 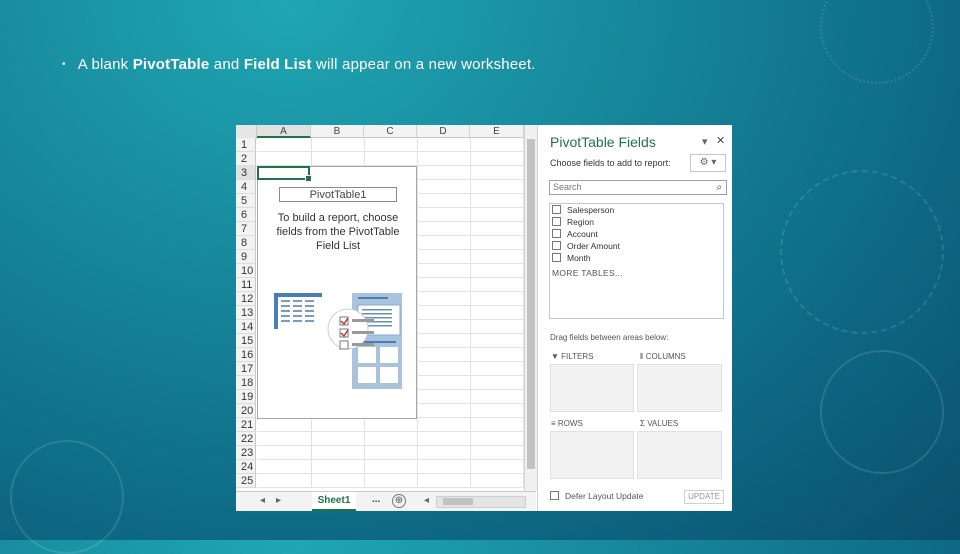 I want to click on rows-area-header: ≡ ROWS, so click(x=567, y=424).